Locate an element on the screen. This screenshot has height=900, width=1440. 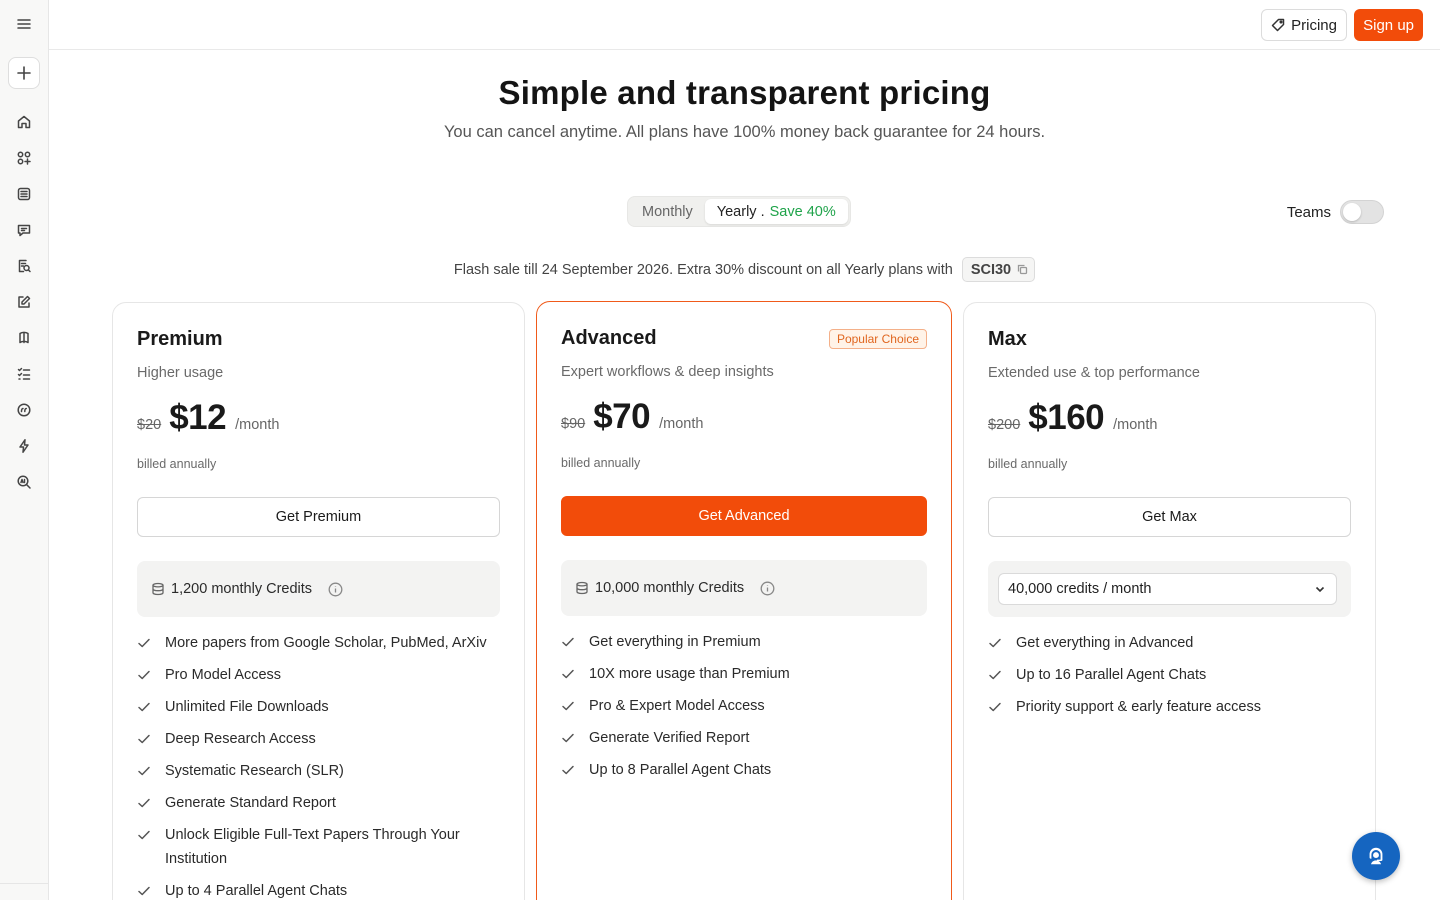
price-row: $90 $70 /month is located at coordinates (632, 417).